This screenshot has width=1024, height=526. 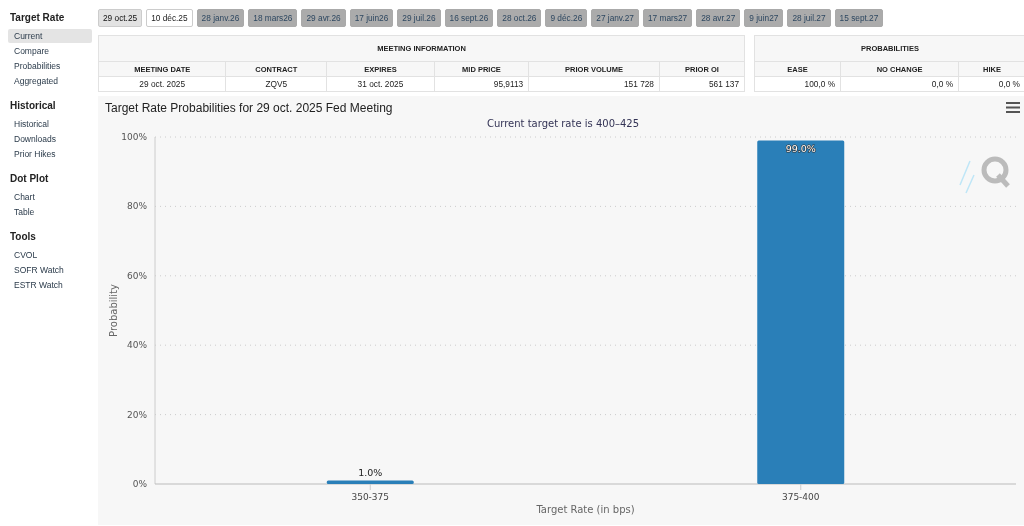 I want to click on table-cell: 29 oct. 2025, so click(x=162, y=84).